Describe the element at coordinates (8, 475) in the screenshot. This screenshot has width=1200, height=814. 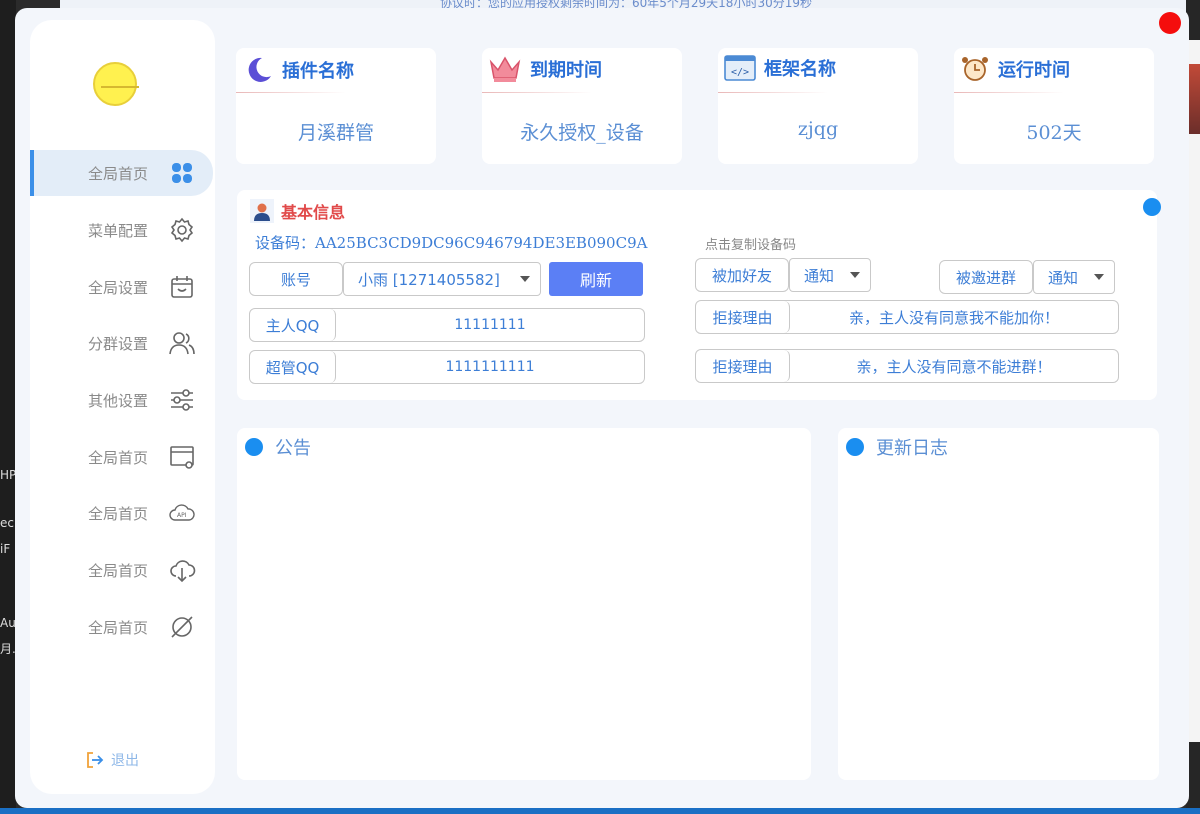
I see `background-fragment: HP` at that location.